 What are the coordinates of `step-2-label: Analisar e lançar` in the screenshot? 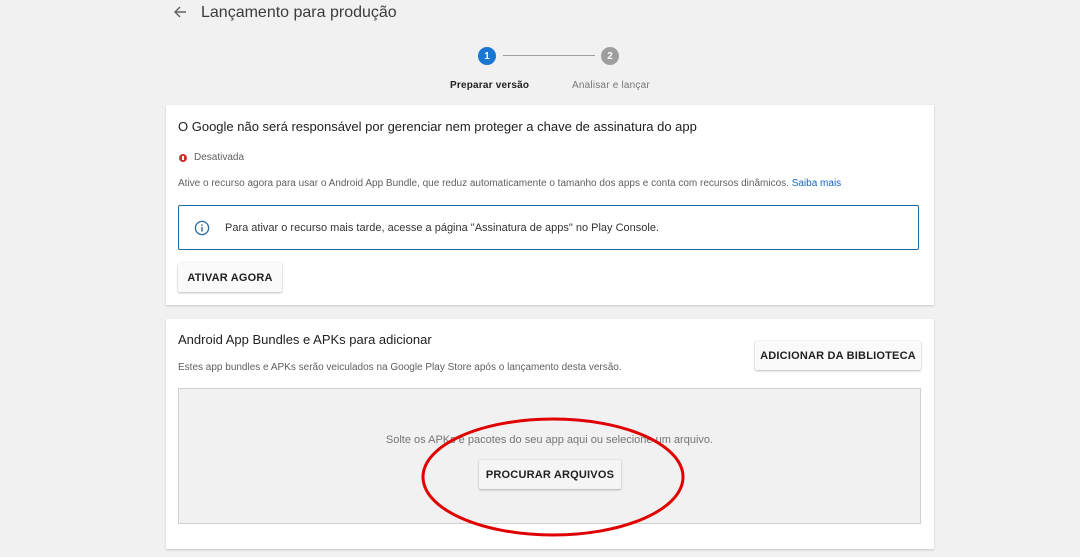 It's located at (611, 85).